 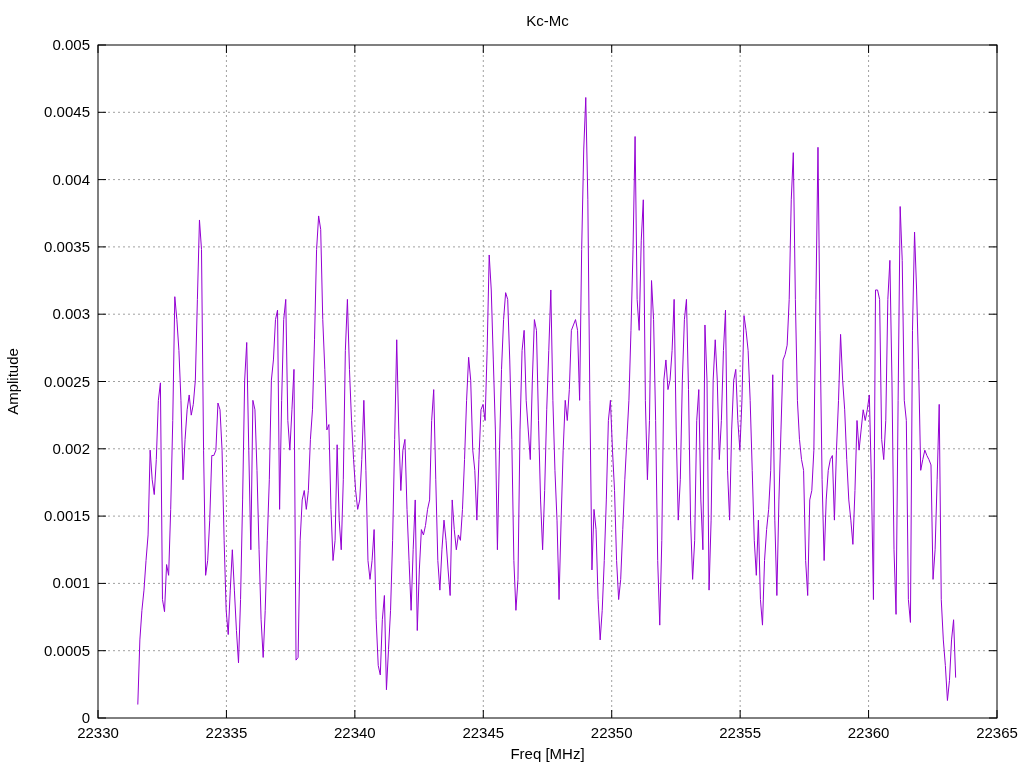 What do you see at coordinates (483, 732) in the screenshot?
I see `tick-label: 22345` at bounding box center [483, 732].